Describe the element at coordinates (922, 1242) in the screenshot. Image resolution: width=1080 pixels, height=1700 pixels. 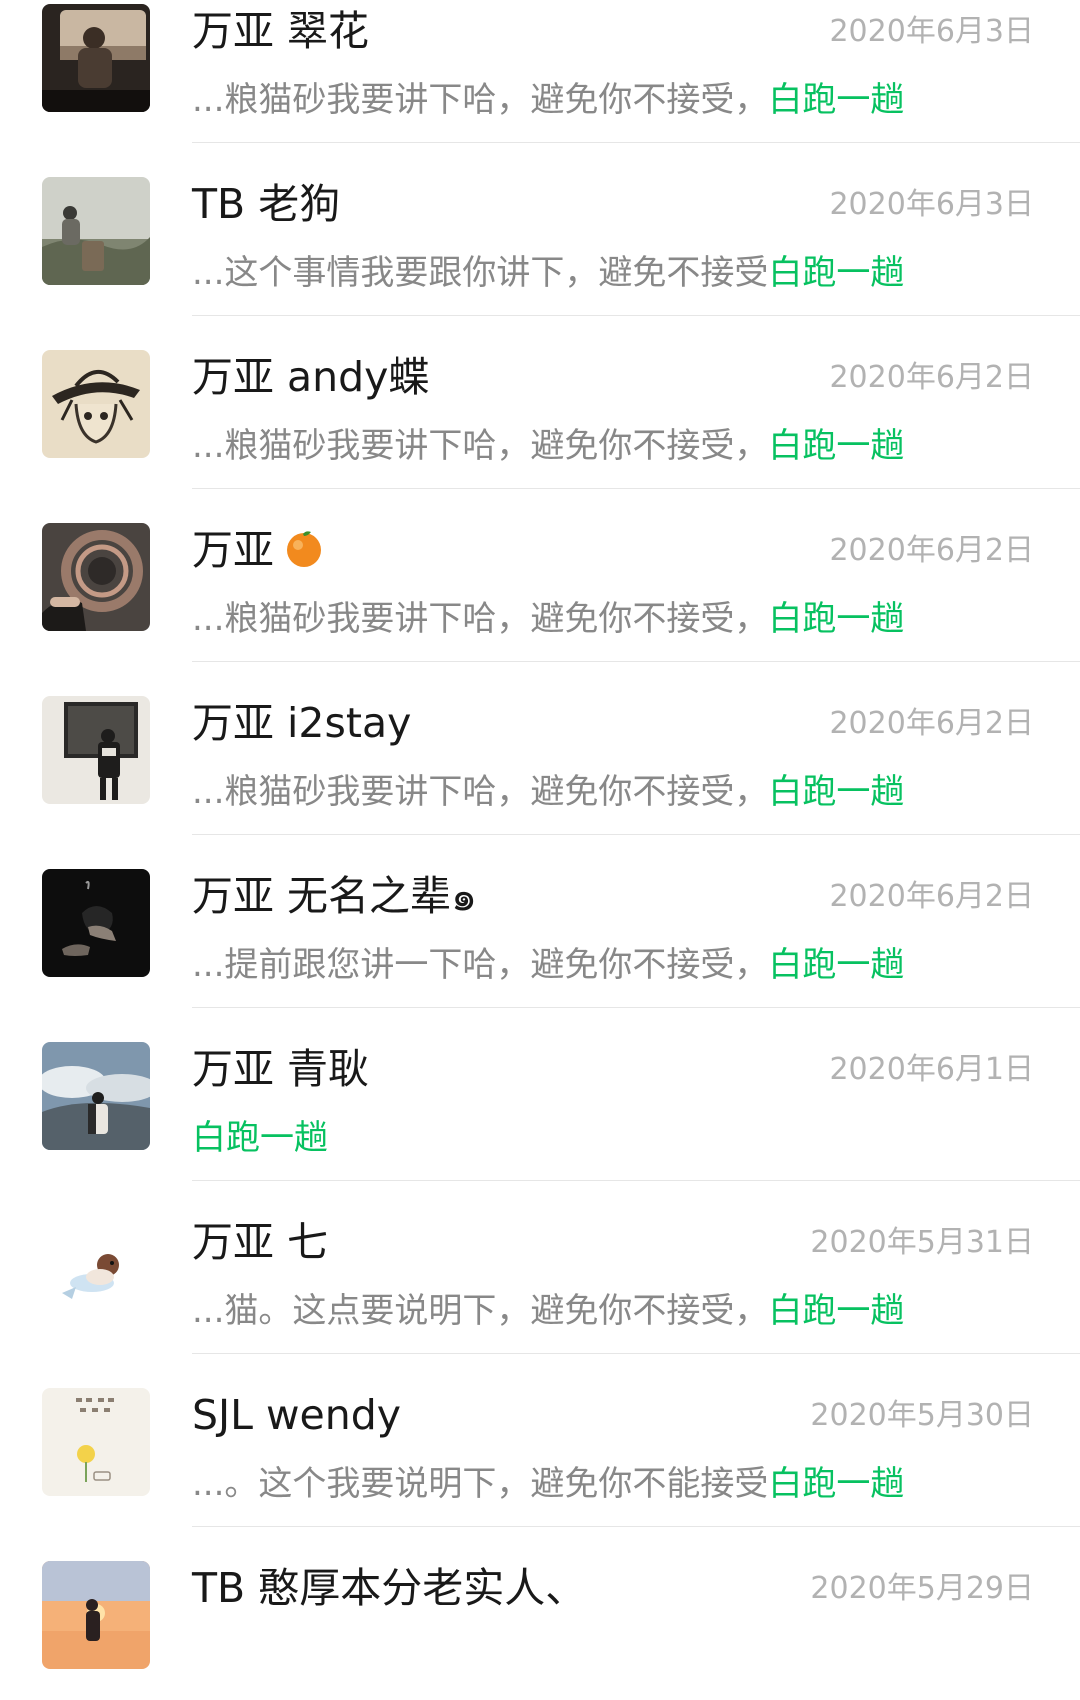
I see `message-date: 2020年5月31日` at that location.